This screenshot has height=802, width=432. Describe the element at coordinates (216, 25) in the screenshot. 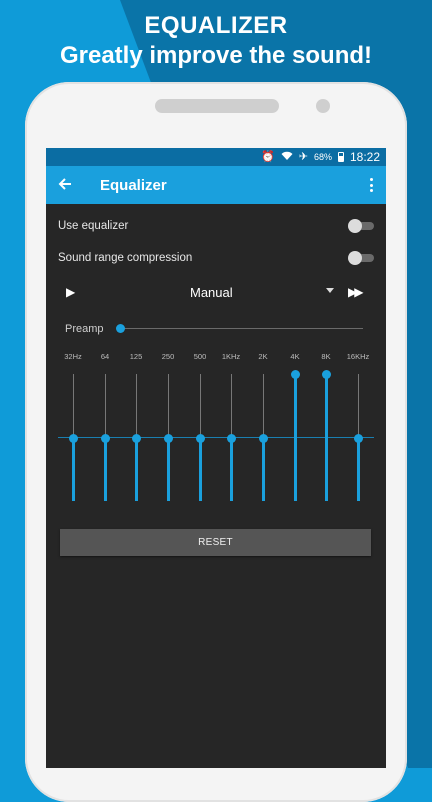

I see `promo-title: EQUALIZER` at that location.